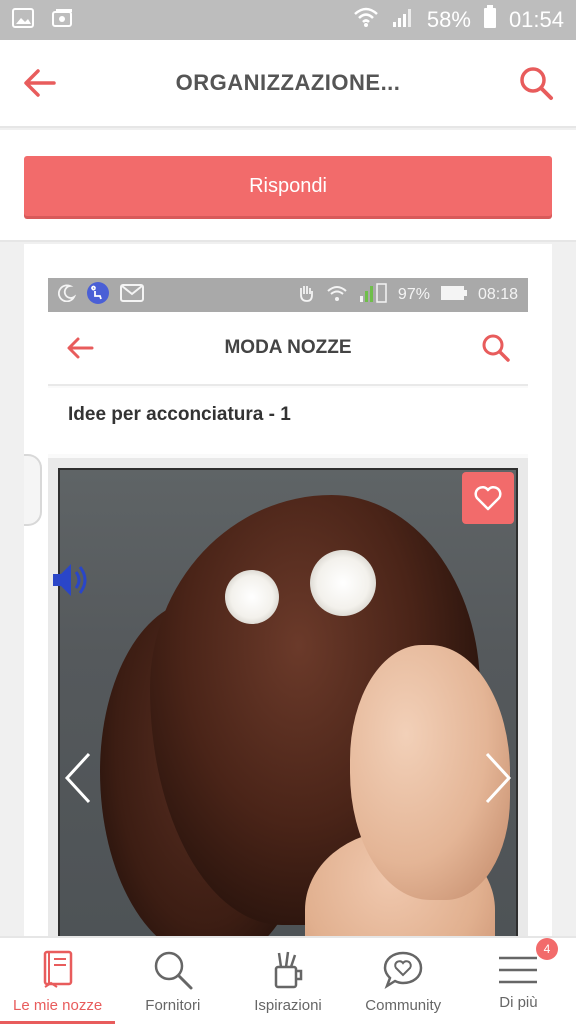 Image resolution: width=576 pixels, height=1024 pixels. Describe the element at coordinates (536, 19) in the screenshot. I see `clock: 01:54` at that location.